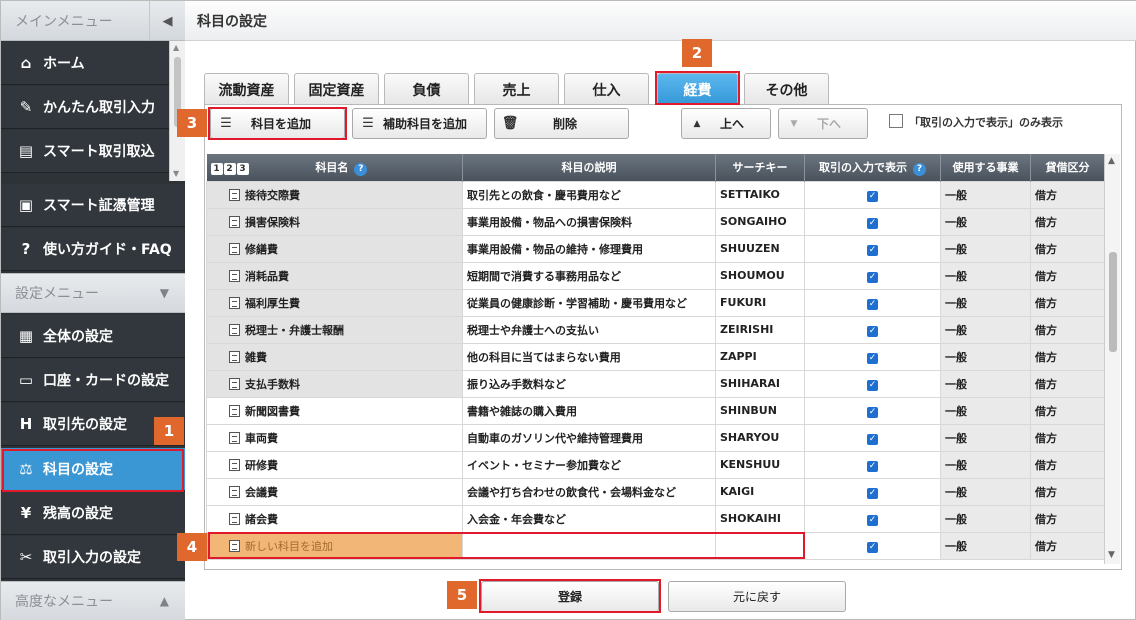 Image resolution: width=1136 pixels, height=620 pixels. What do you see at coordinates (85, 151) in the screenshot?
I see `sidebar-item-smart-import: ▤ スマート取引取込` at bounding box center [85, 151].